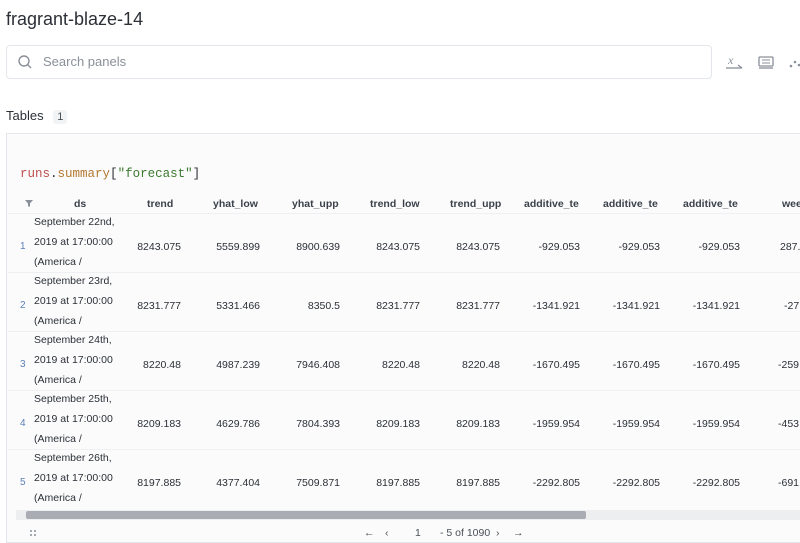  Describe the element at coordinates (23, 423) in the screenshot. I see `row-index: 4` at that location.